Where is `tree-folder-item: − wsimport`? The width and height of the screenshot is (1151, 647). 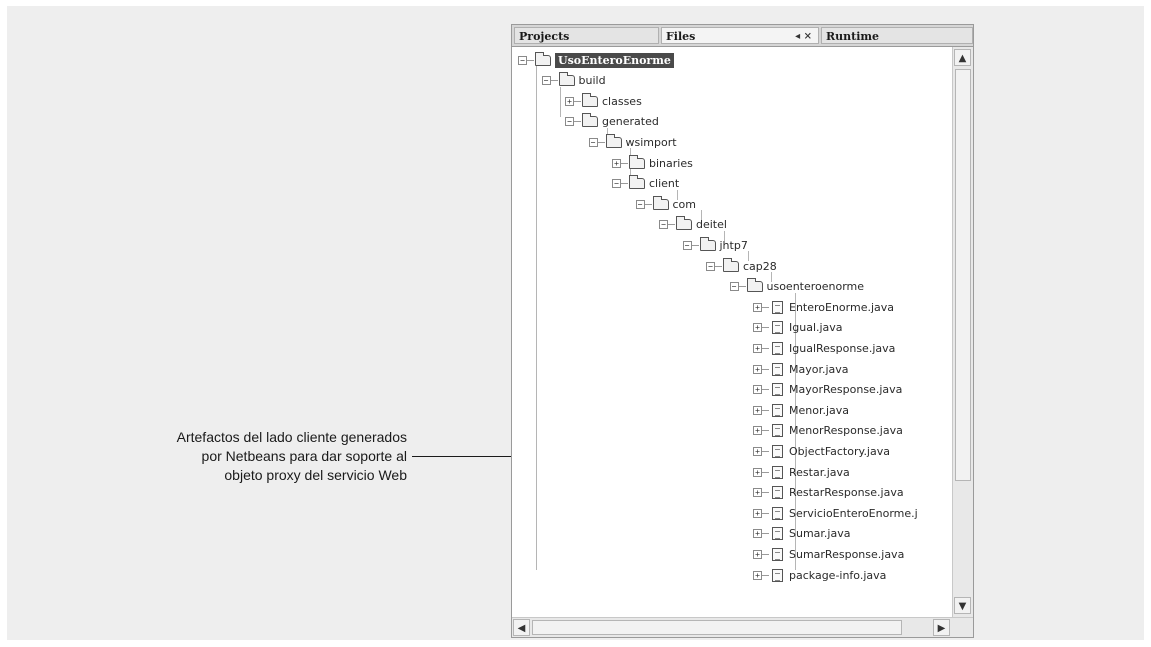 tree-folder-item: − wsimport is located at coordinates (632, 142).